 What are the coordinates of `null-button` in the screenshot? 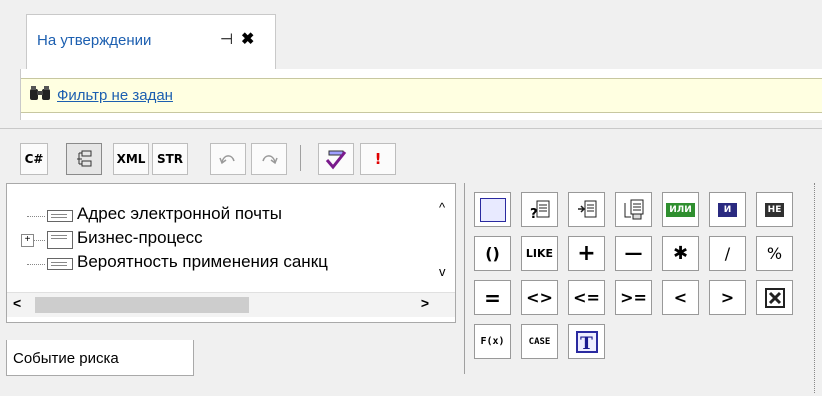 It's located at (774, 297).